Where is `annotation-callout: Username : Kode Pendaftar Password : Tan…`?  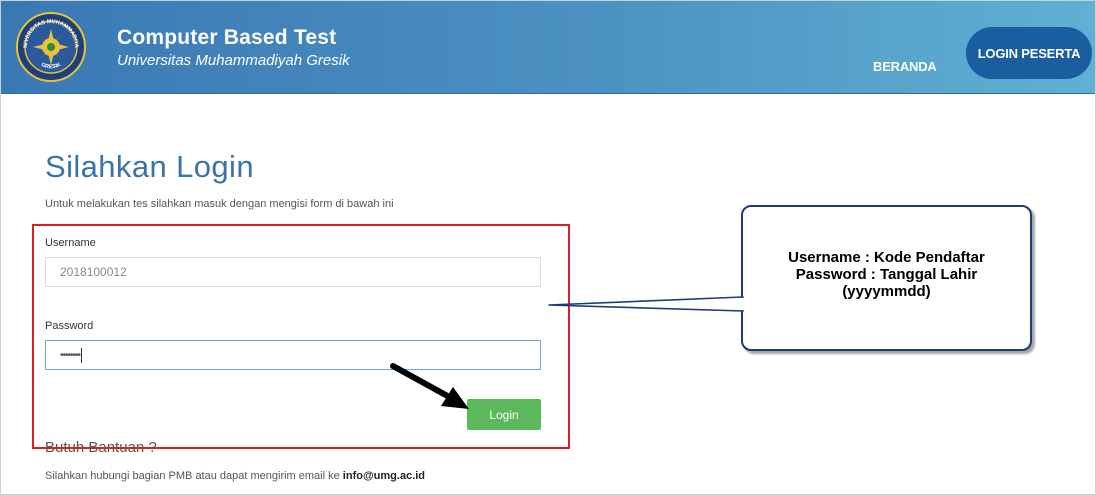
annotation-callout: Username : Kode Pendaftar Password : Tan… is located at coordinates (886, 278).